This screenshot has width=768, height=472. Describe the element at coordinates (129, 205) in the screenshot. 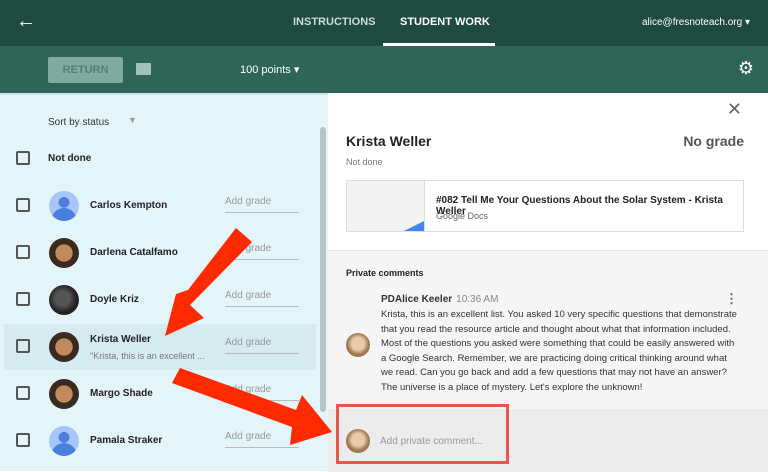

I see `student-name: Carlos Kempton` at that location.